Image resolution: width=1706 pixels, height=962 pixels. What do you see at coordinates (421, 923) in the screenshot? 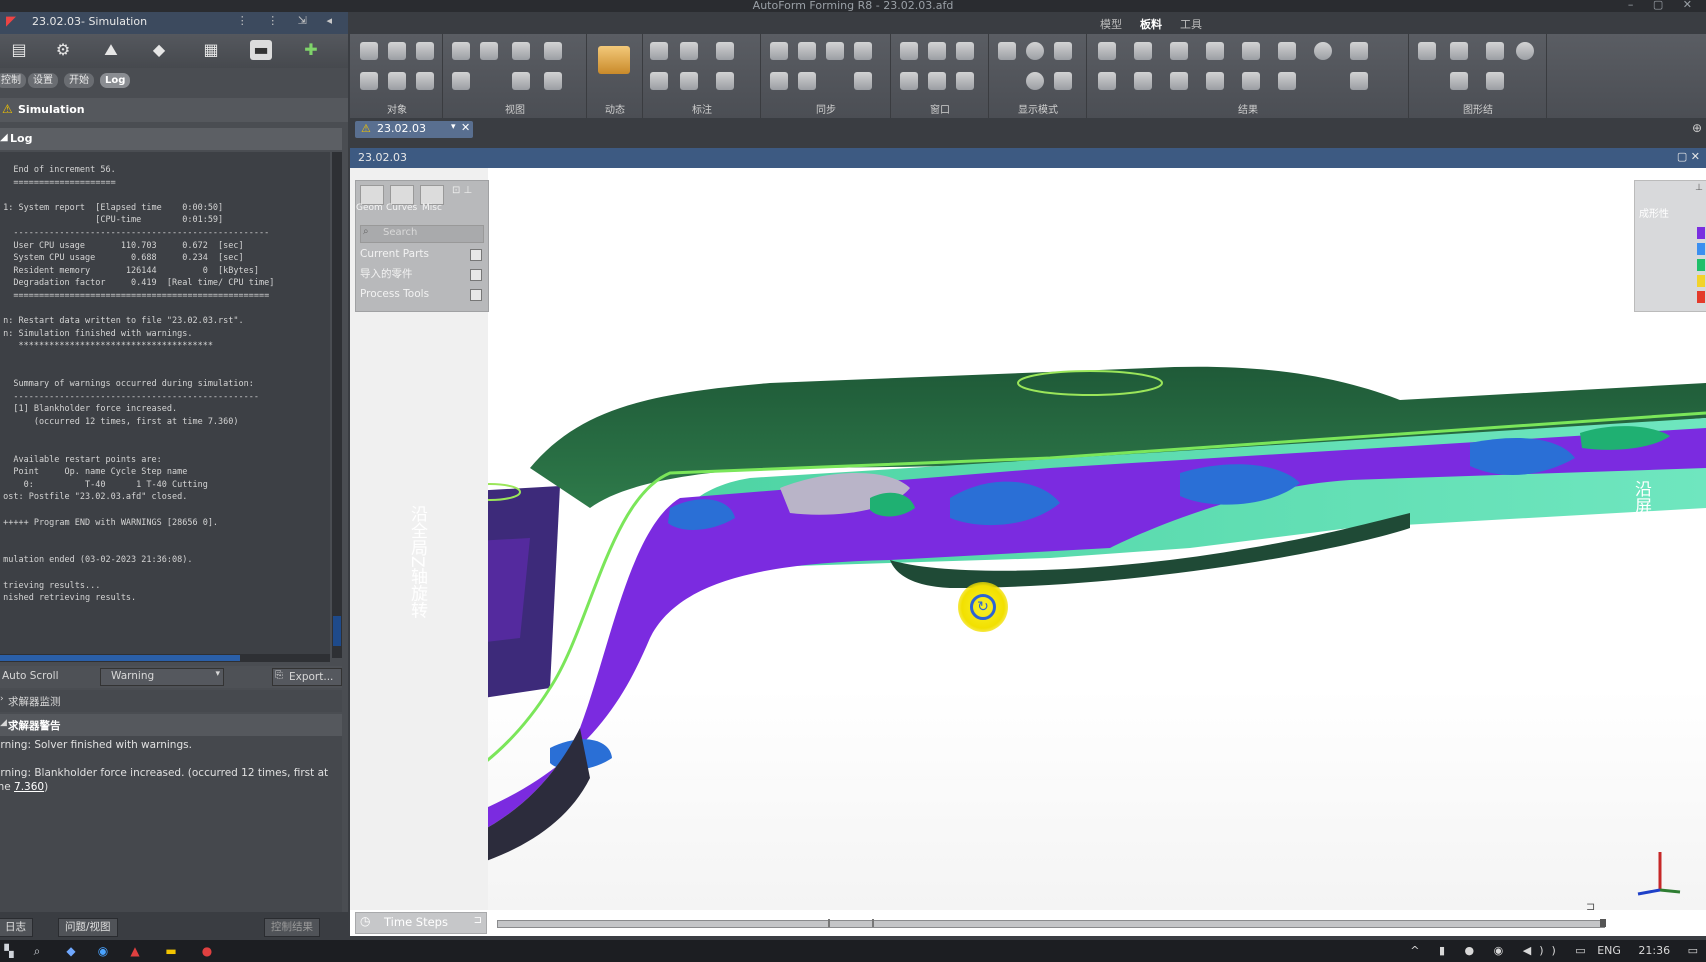
I see `time-steps-button: ◷ Time Steps ⊐` at bounding box center [421, 923].